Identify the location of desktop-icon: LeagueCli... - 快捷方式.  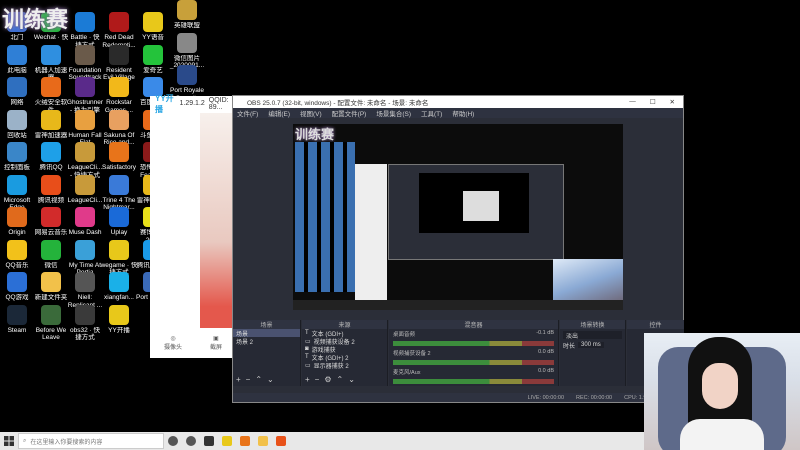
(85, 160).